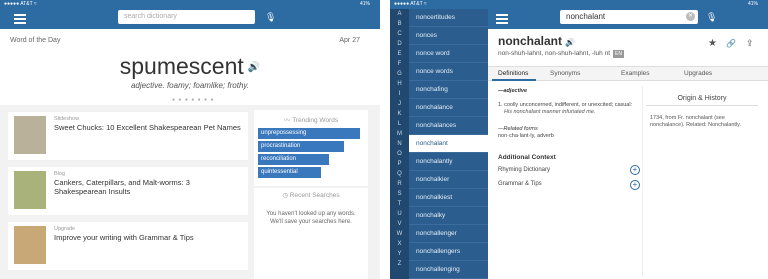 The image size is (768, 279). What do you see at coordinates (399, 244) in the screenshot?
I see `alphabet-letter: X` at bounding box center [399, 244].